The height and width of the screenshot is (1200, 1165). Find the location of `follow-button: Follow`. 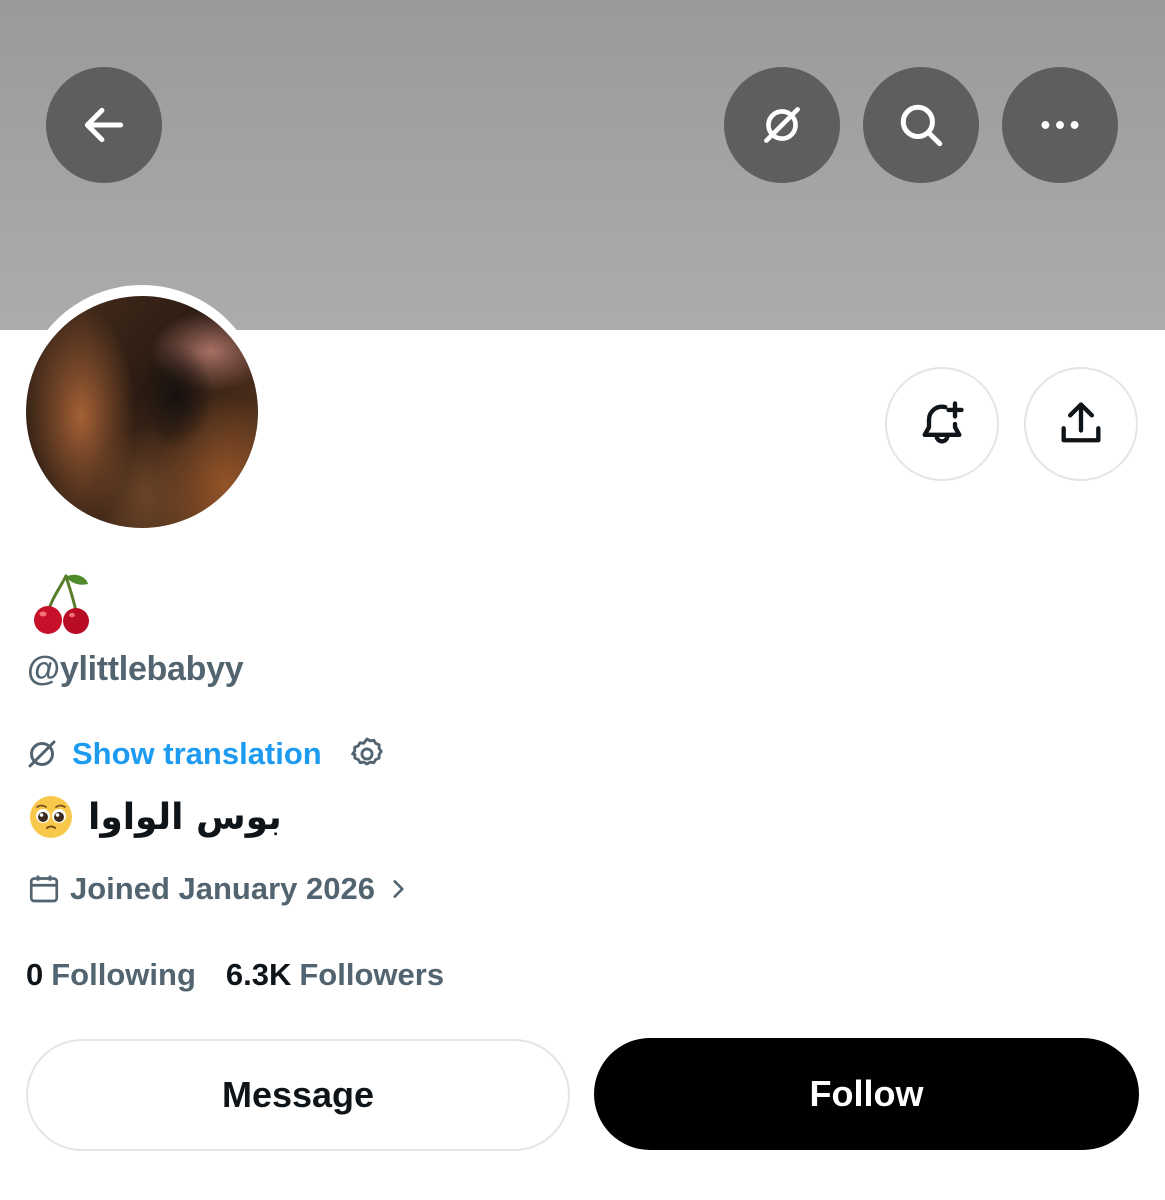

follow-button: Follow is located at coordinates (866, 1094).